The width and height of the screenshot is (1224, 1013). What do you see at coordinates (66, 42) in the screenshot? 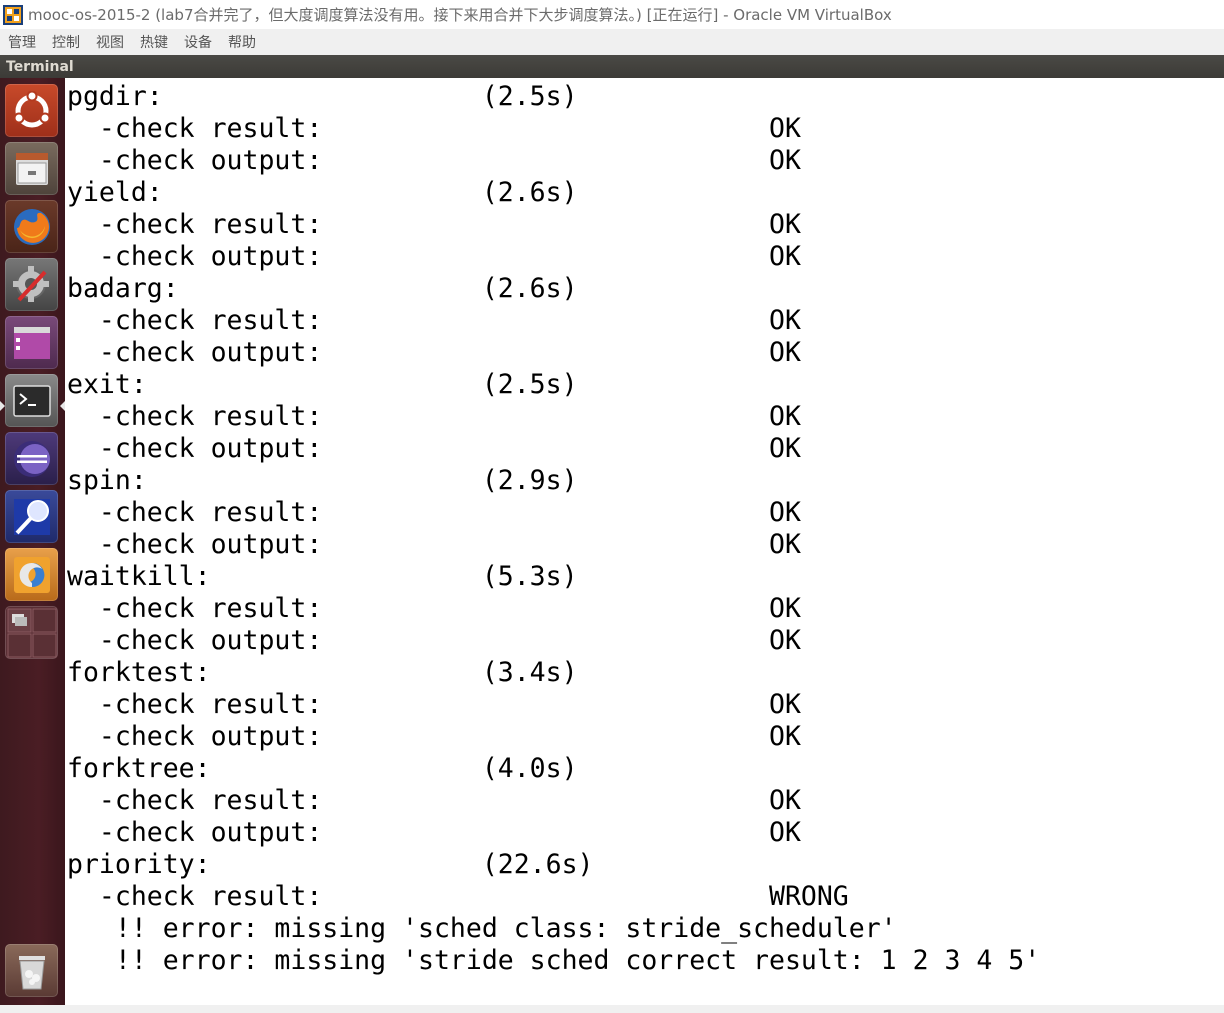
I see `menu-control: 控制` at bounding box center [66, 42].